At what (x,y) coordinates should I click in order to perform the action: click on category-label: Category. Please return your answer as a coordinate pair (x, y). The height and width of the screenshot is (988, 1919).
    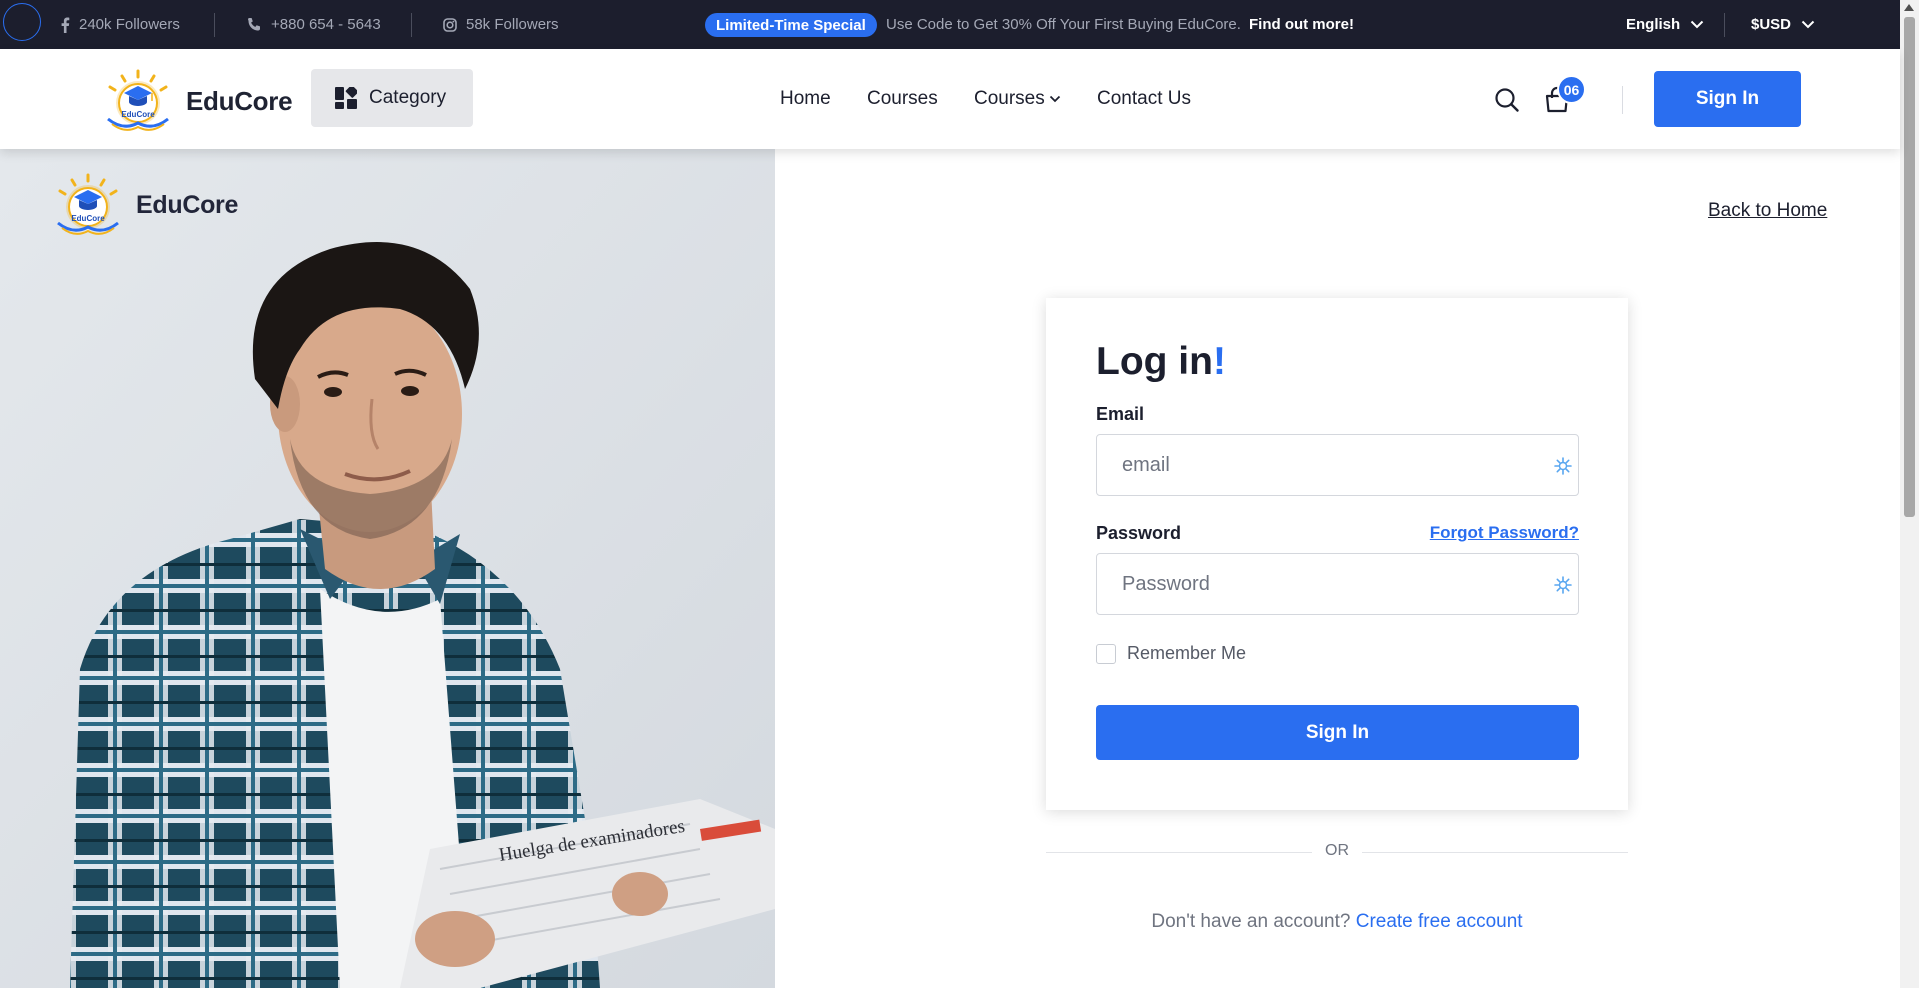
    Looking at the image, I should click on (408, 97).